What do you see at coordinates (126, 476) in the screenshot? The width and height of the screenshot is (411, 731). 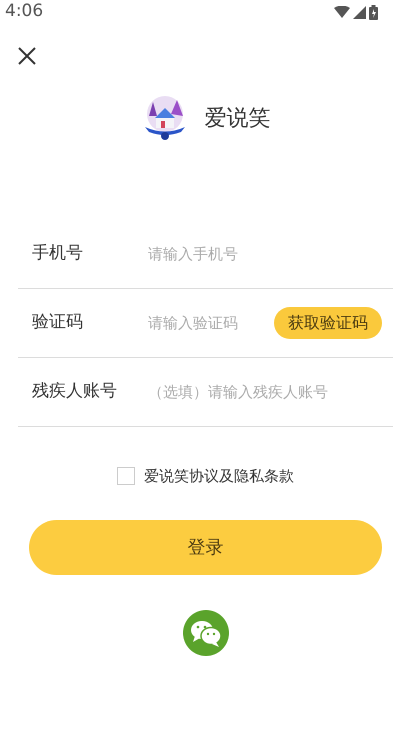 I see `agreement-checkbox` at bounding box center [126, 476].